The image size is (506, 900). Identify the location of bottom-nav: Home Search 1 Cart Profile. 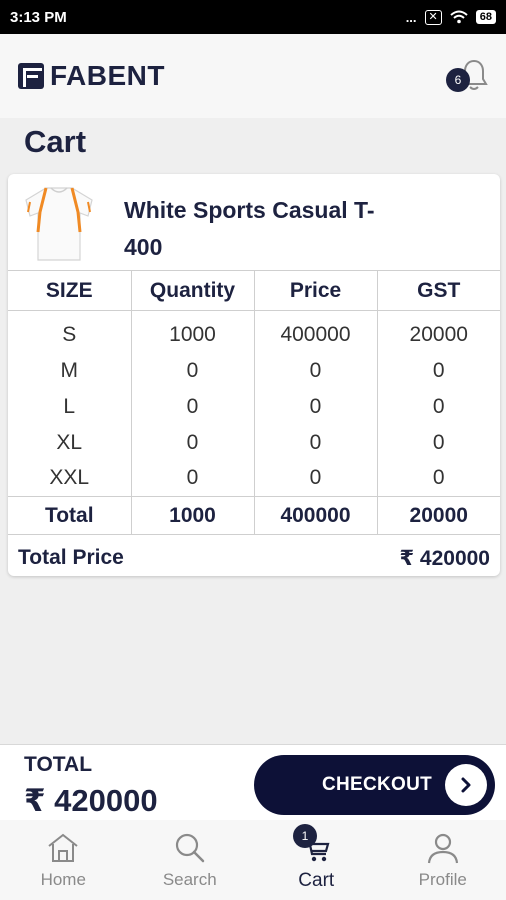
(253, 860).